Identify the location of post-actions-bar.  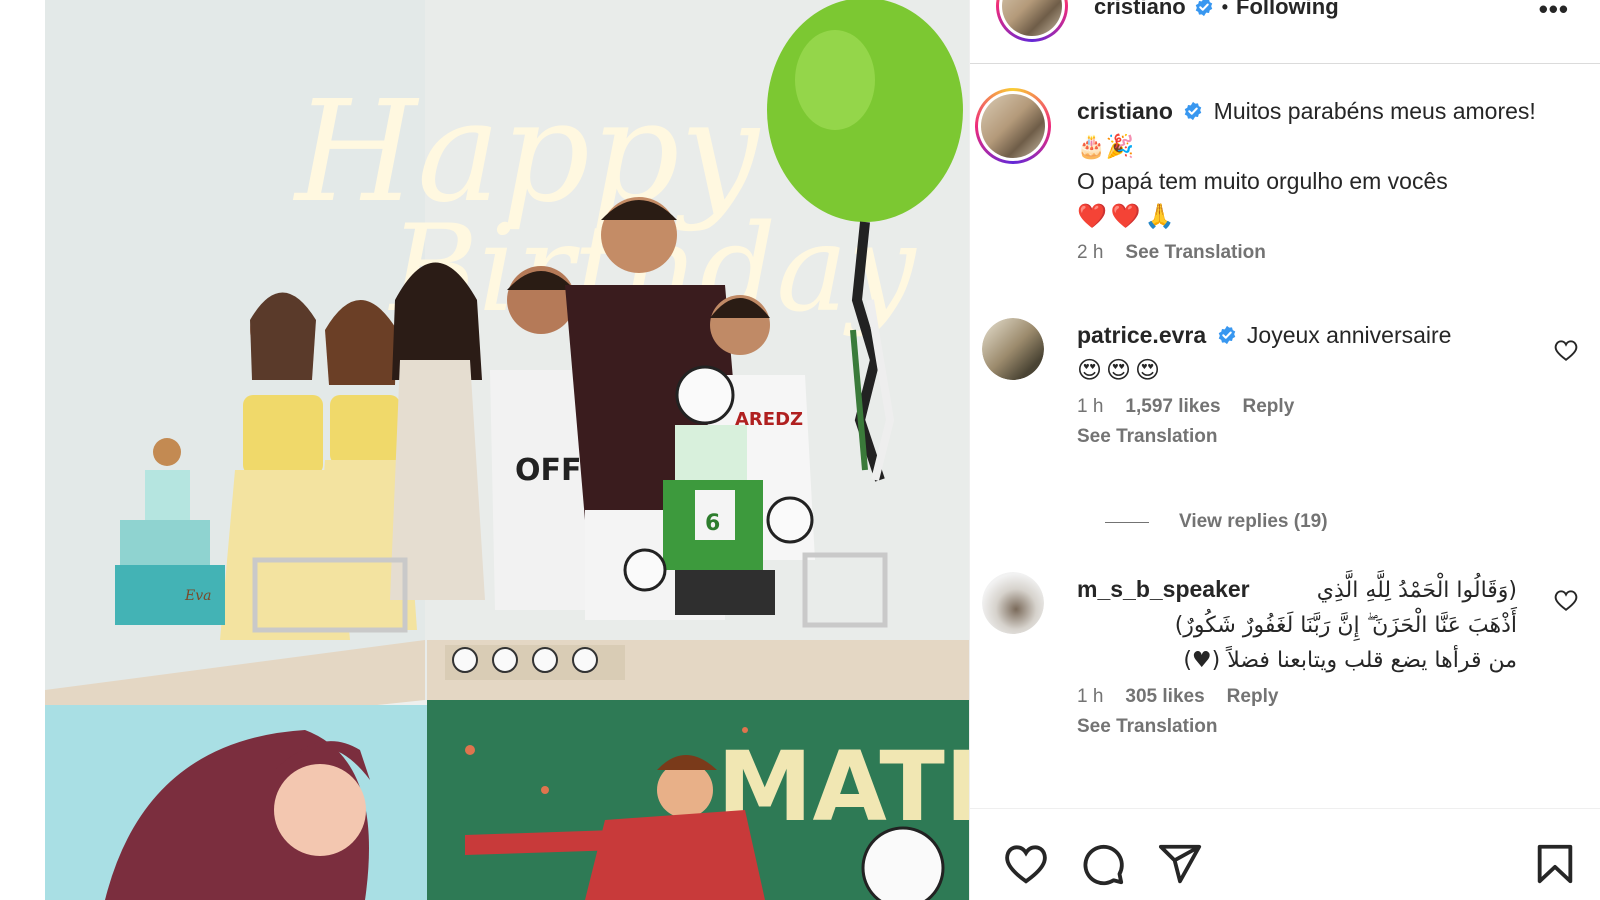
(1285, 854).